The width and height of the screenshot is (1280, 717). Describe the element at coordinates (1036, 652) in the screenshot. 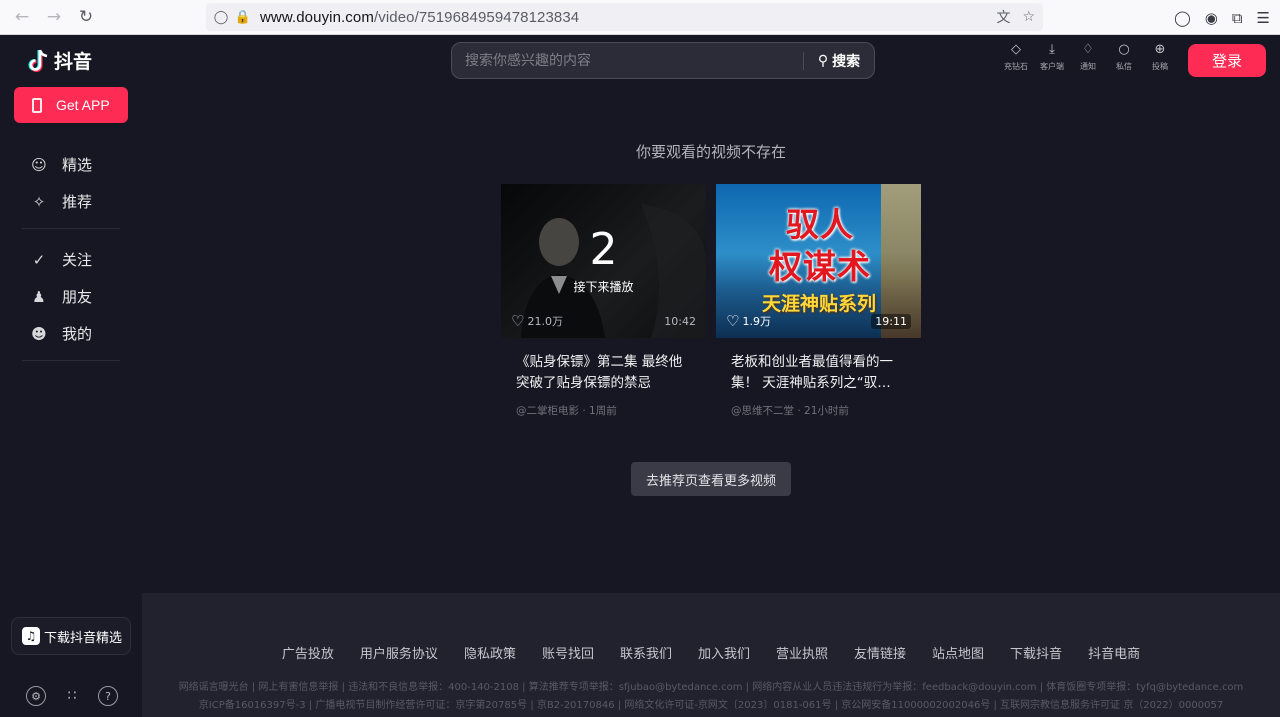

I see `footer-link: 下载抖音` at that location.